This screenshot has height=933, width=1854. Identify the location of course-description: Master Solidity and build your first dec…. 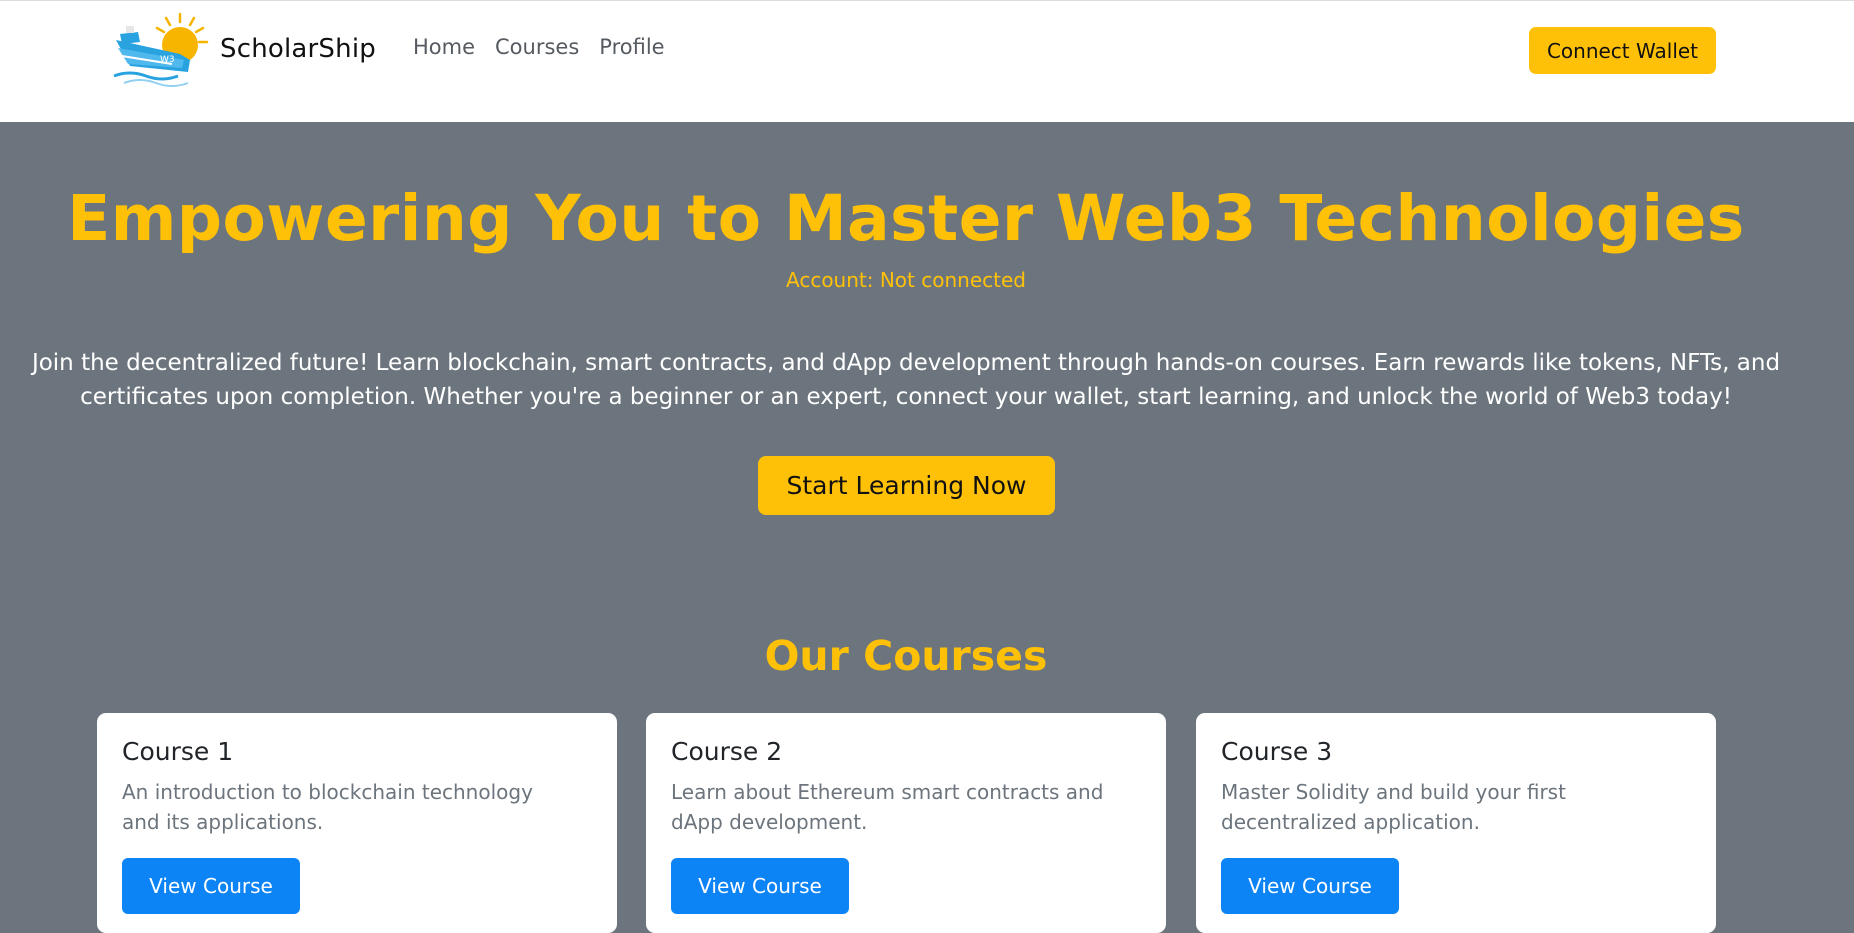
(1393, 807).